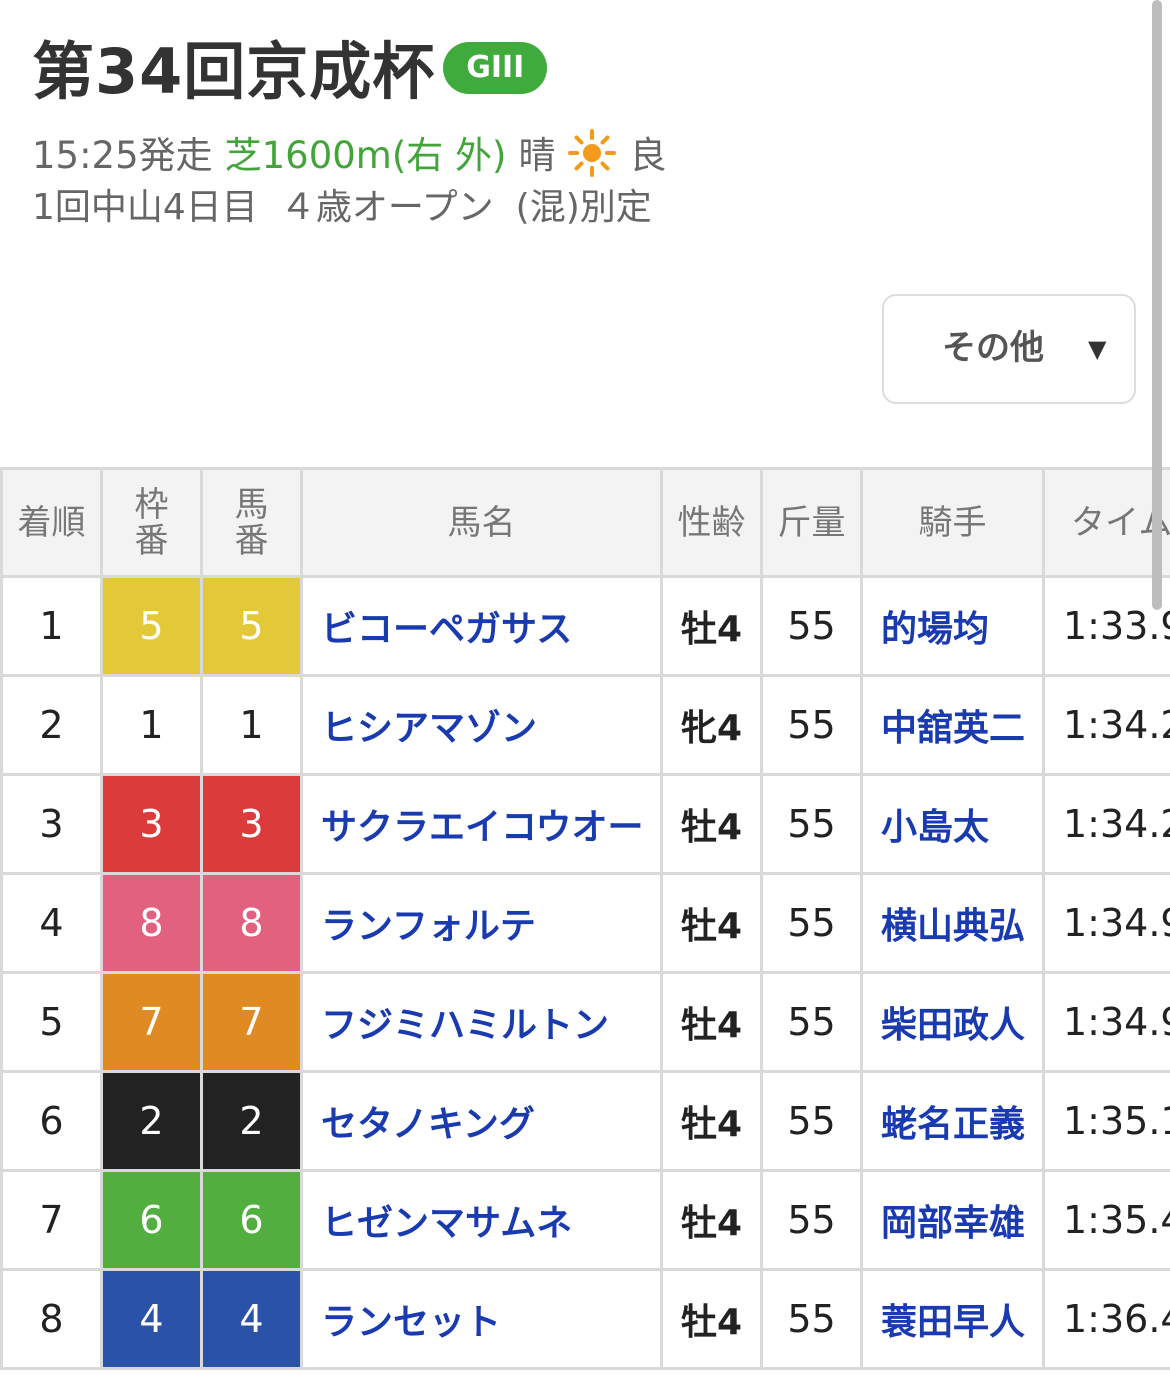 This screenshot has height=1384, width=1170. Describe the element at coordinates (952, 824) in the screenshot. I see `jockey-link: 小島太` at that location.